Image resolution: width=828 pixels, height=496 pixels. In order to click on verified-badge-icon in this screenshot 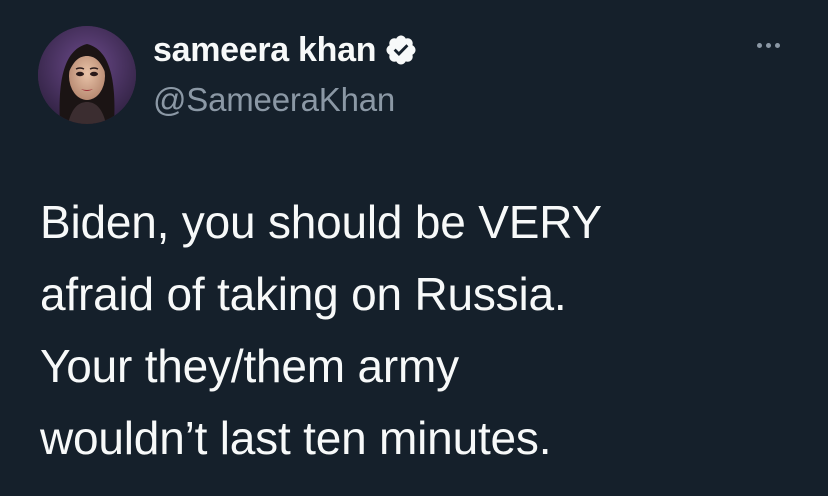, I will do `click(401, 50)`.